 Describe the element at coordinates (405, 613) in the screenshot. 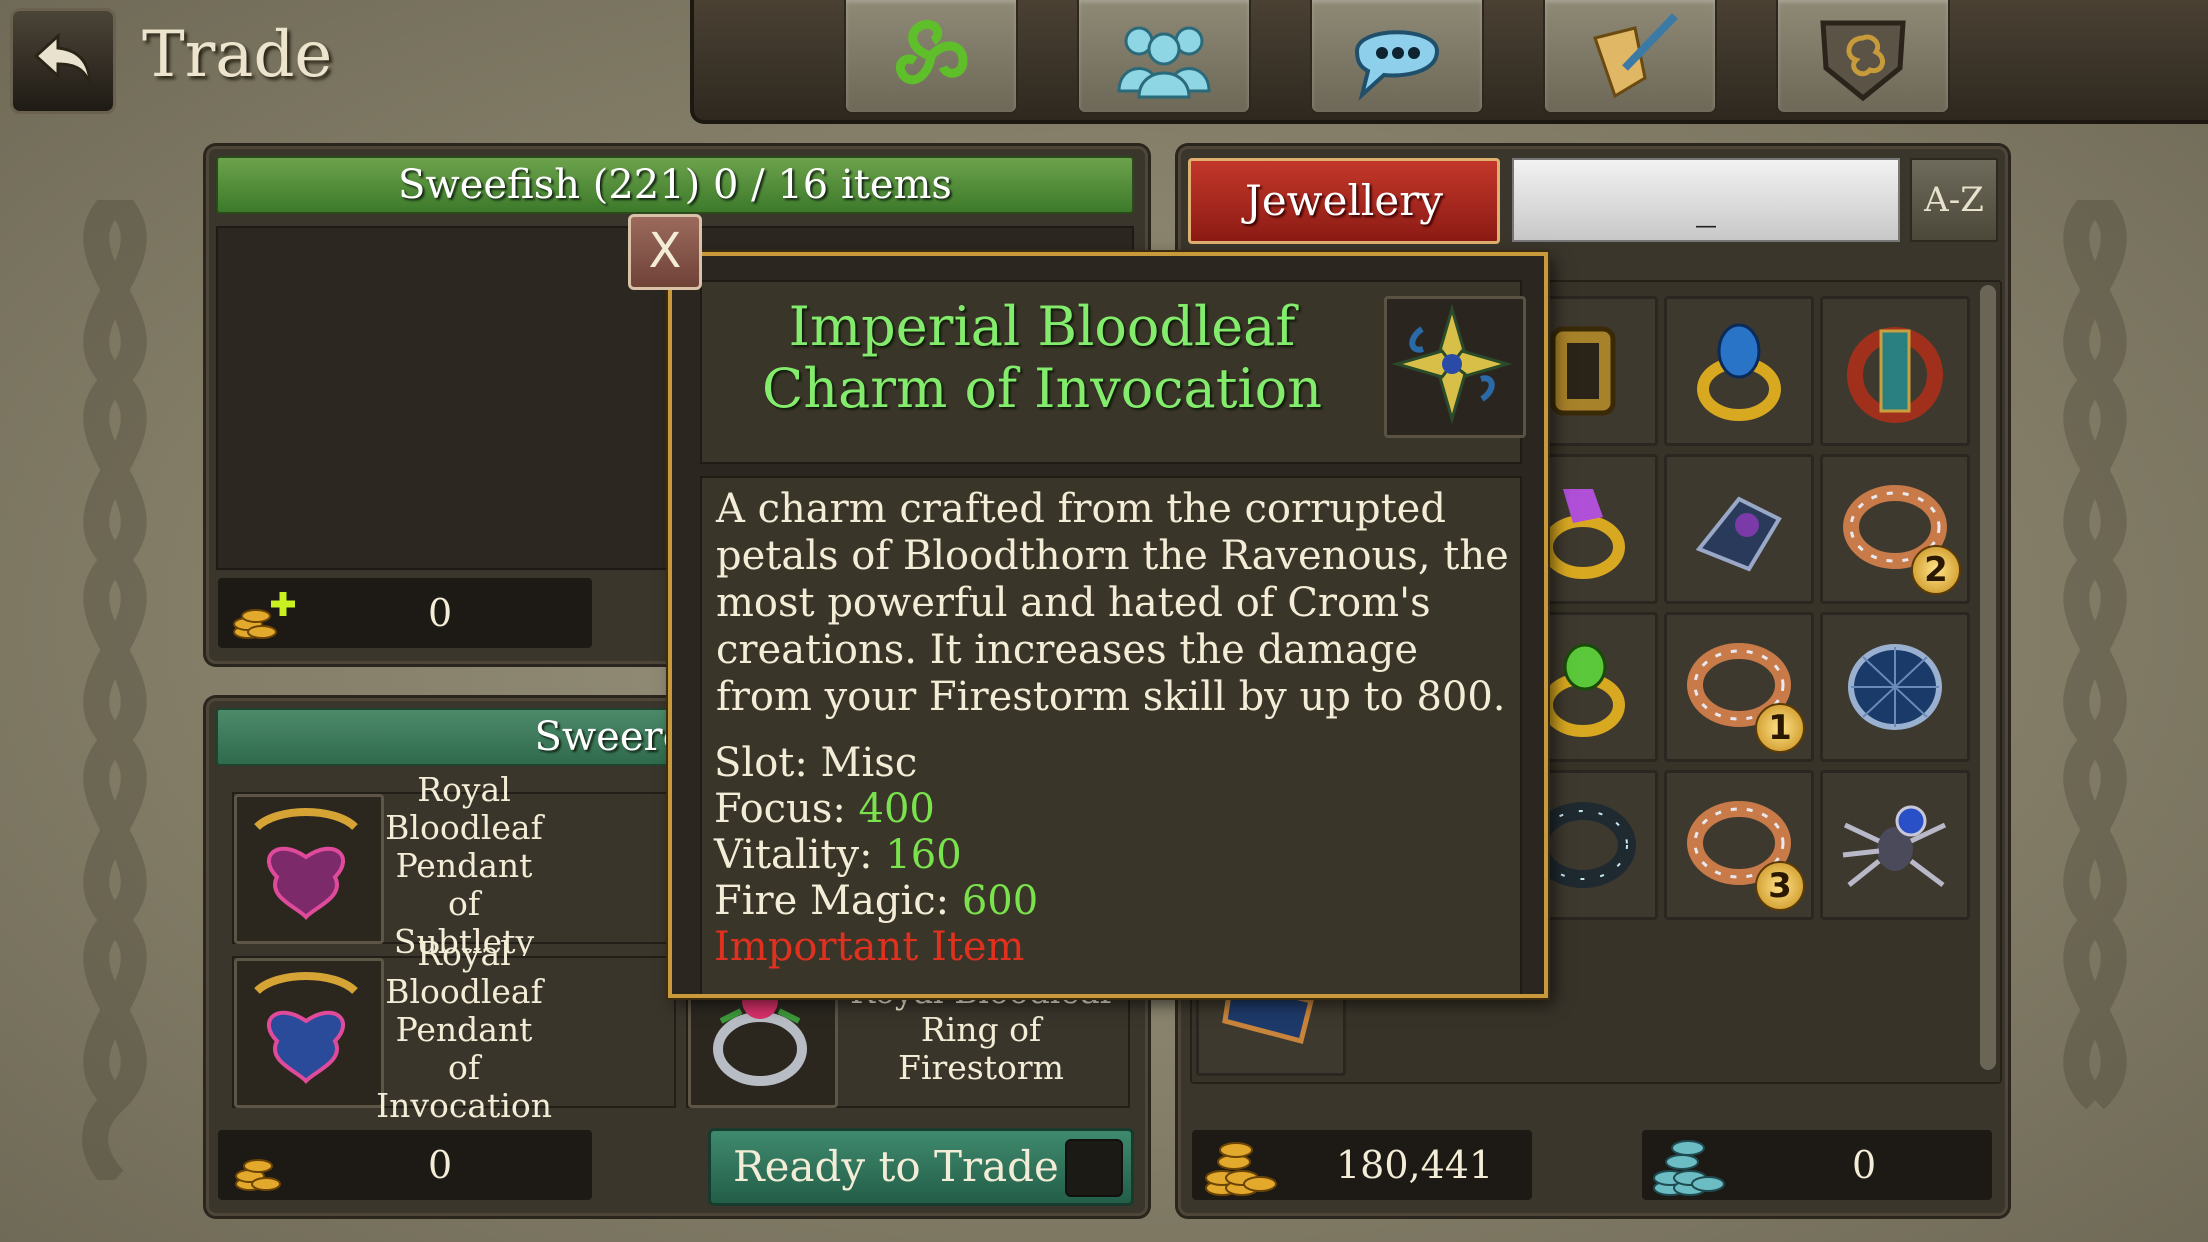

I see `my-gold-field: 0` at that location.